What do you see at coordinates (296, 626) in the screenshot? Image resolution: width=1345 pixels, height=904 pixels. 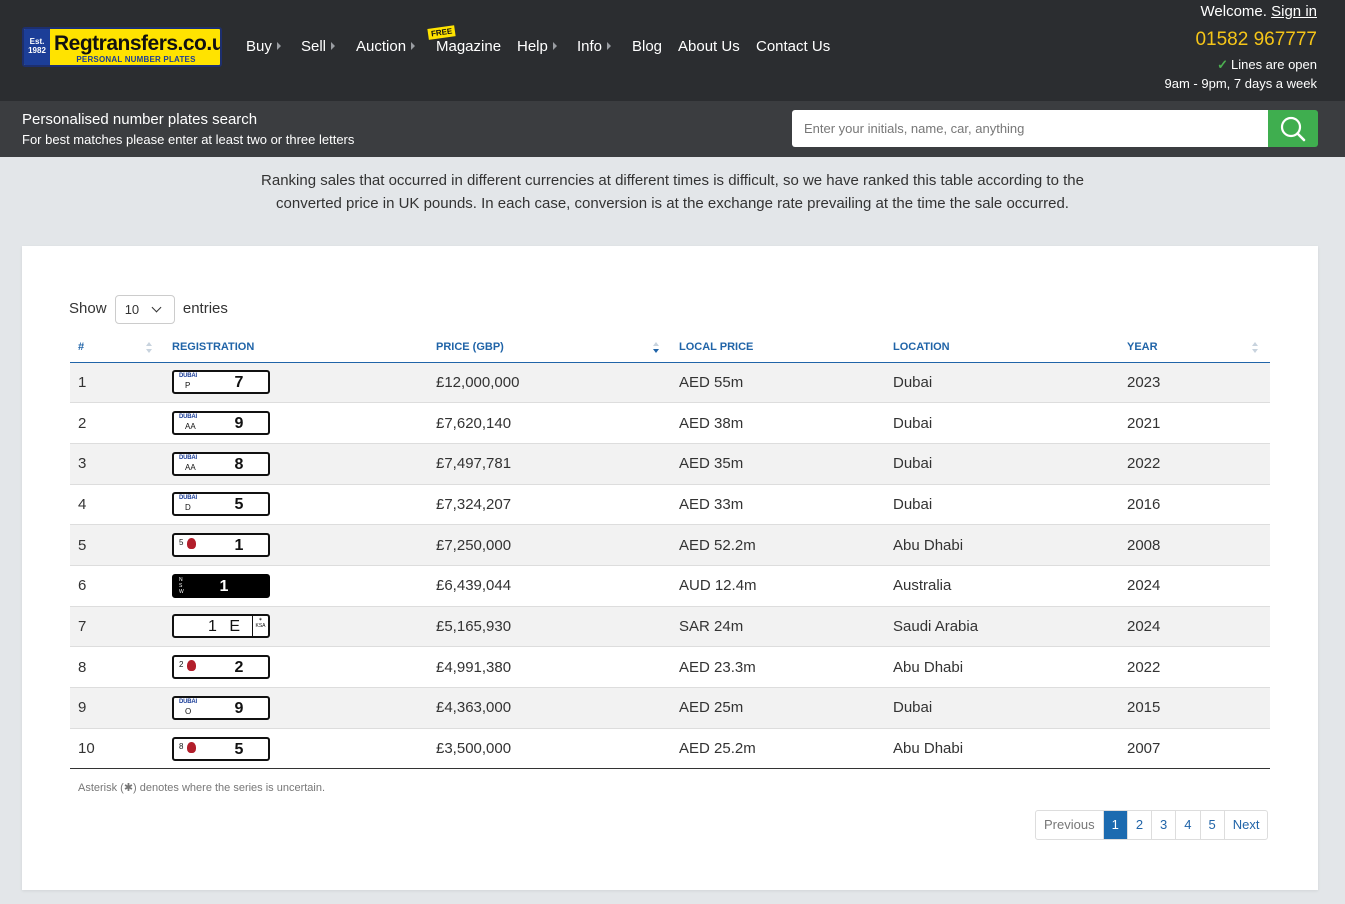 I see `registration-cell: 1 E ✶ KSA` at bounding box center [296, 626].